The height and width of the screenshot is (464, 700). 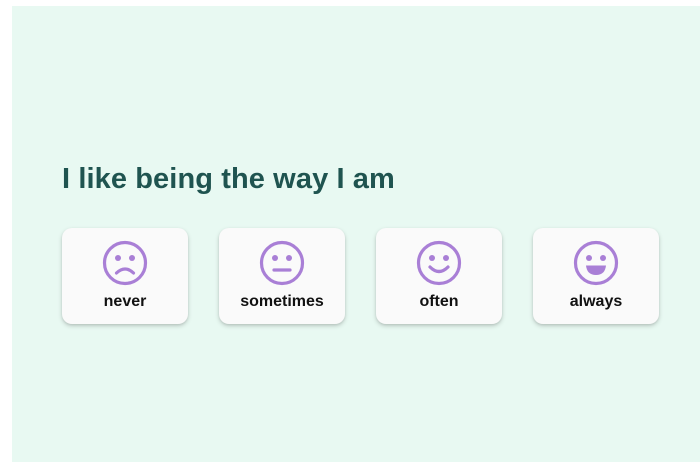 I want to click on option-always-button: always, so click(x=596, y=276).